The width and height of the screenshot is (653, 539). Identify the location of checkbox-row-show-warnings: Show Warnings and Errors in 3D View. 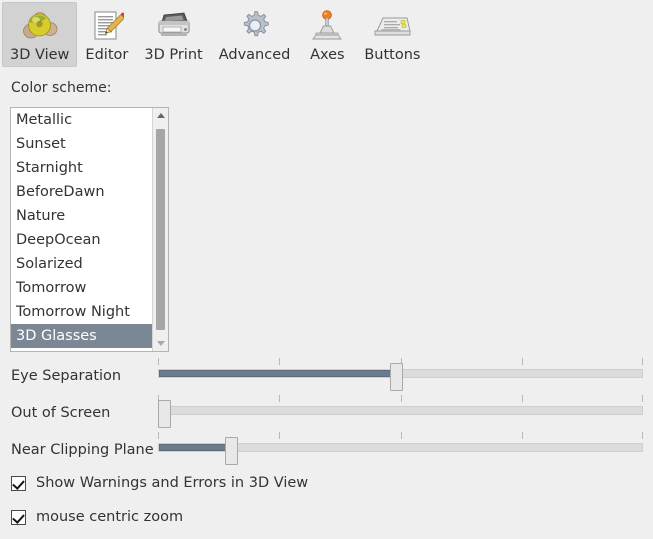
(159, 483).